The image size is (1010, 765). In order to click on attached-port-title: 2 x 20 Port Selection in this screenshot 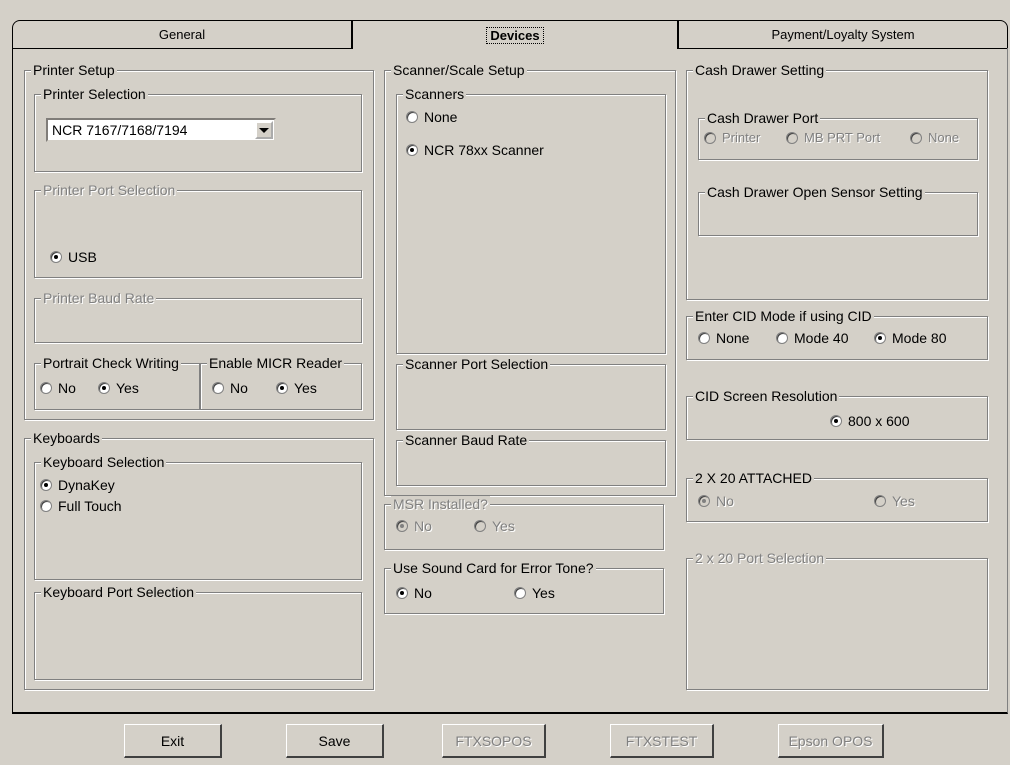, I will do `click(760, 558)`.